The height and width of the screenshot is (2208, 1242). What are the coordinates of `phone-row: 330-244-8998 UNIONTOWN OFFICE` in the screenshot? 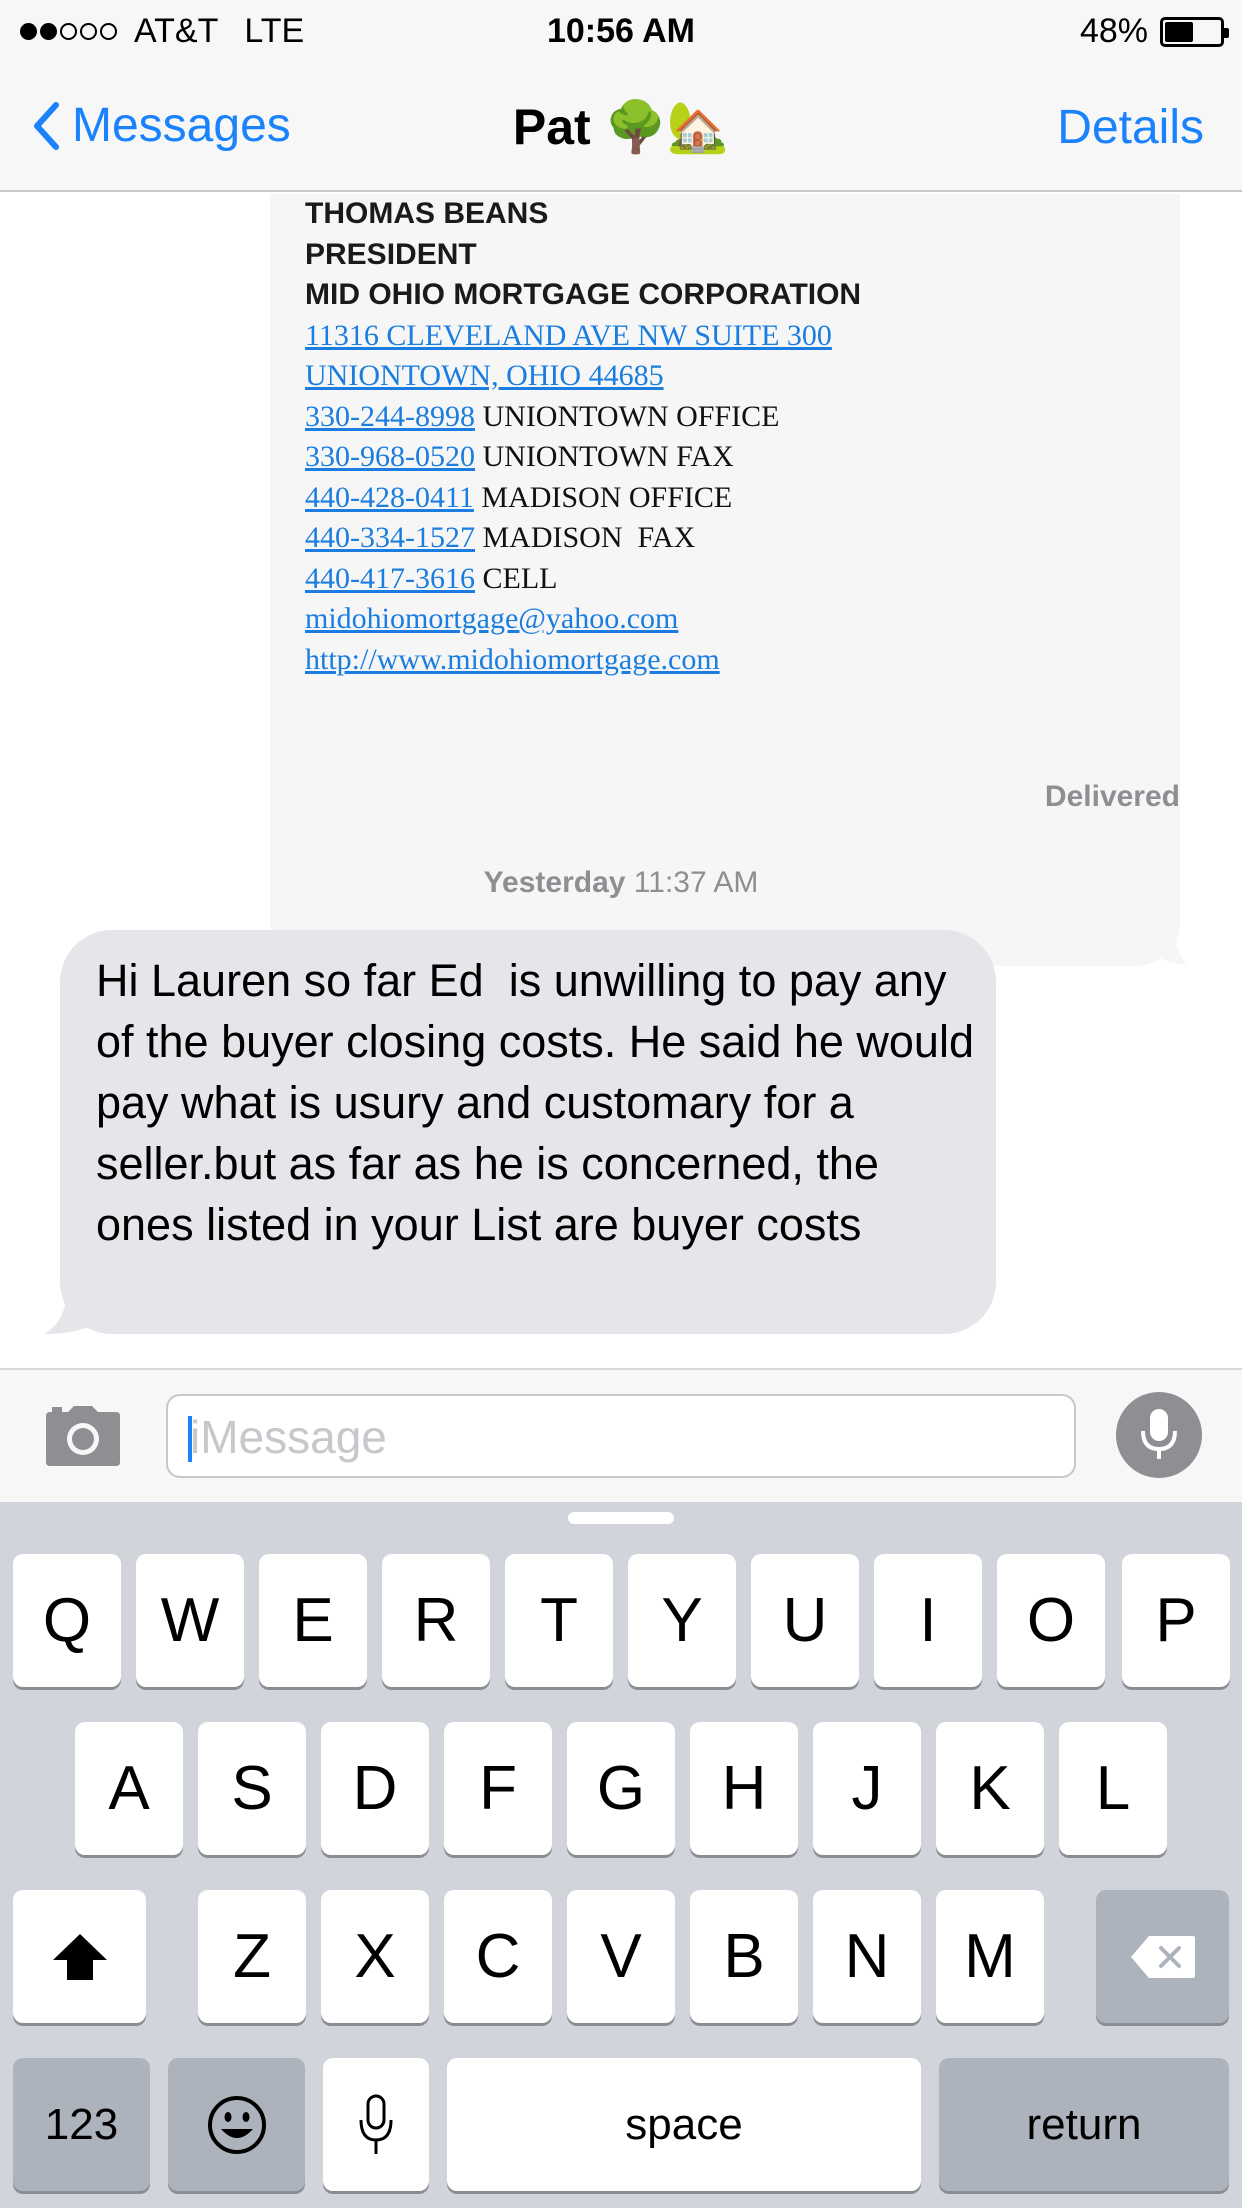 It's located at (725, 417).